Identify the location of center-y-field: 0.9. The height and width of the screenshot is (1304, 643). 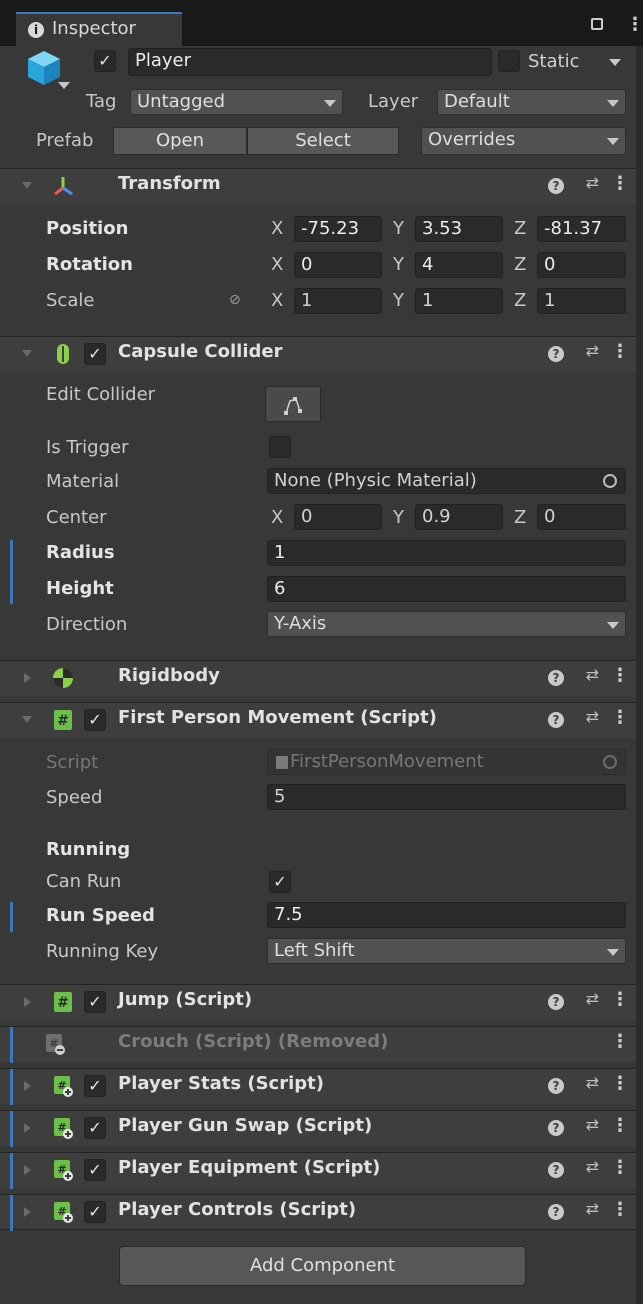
(459, 517).